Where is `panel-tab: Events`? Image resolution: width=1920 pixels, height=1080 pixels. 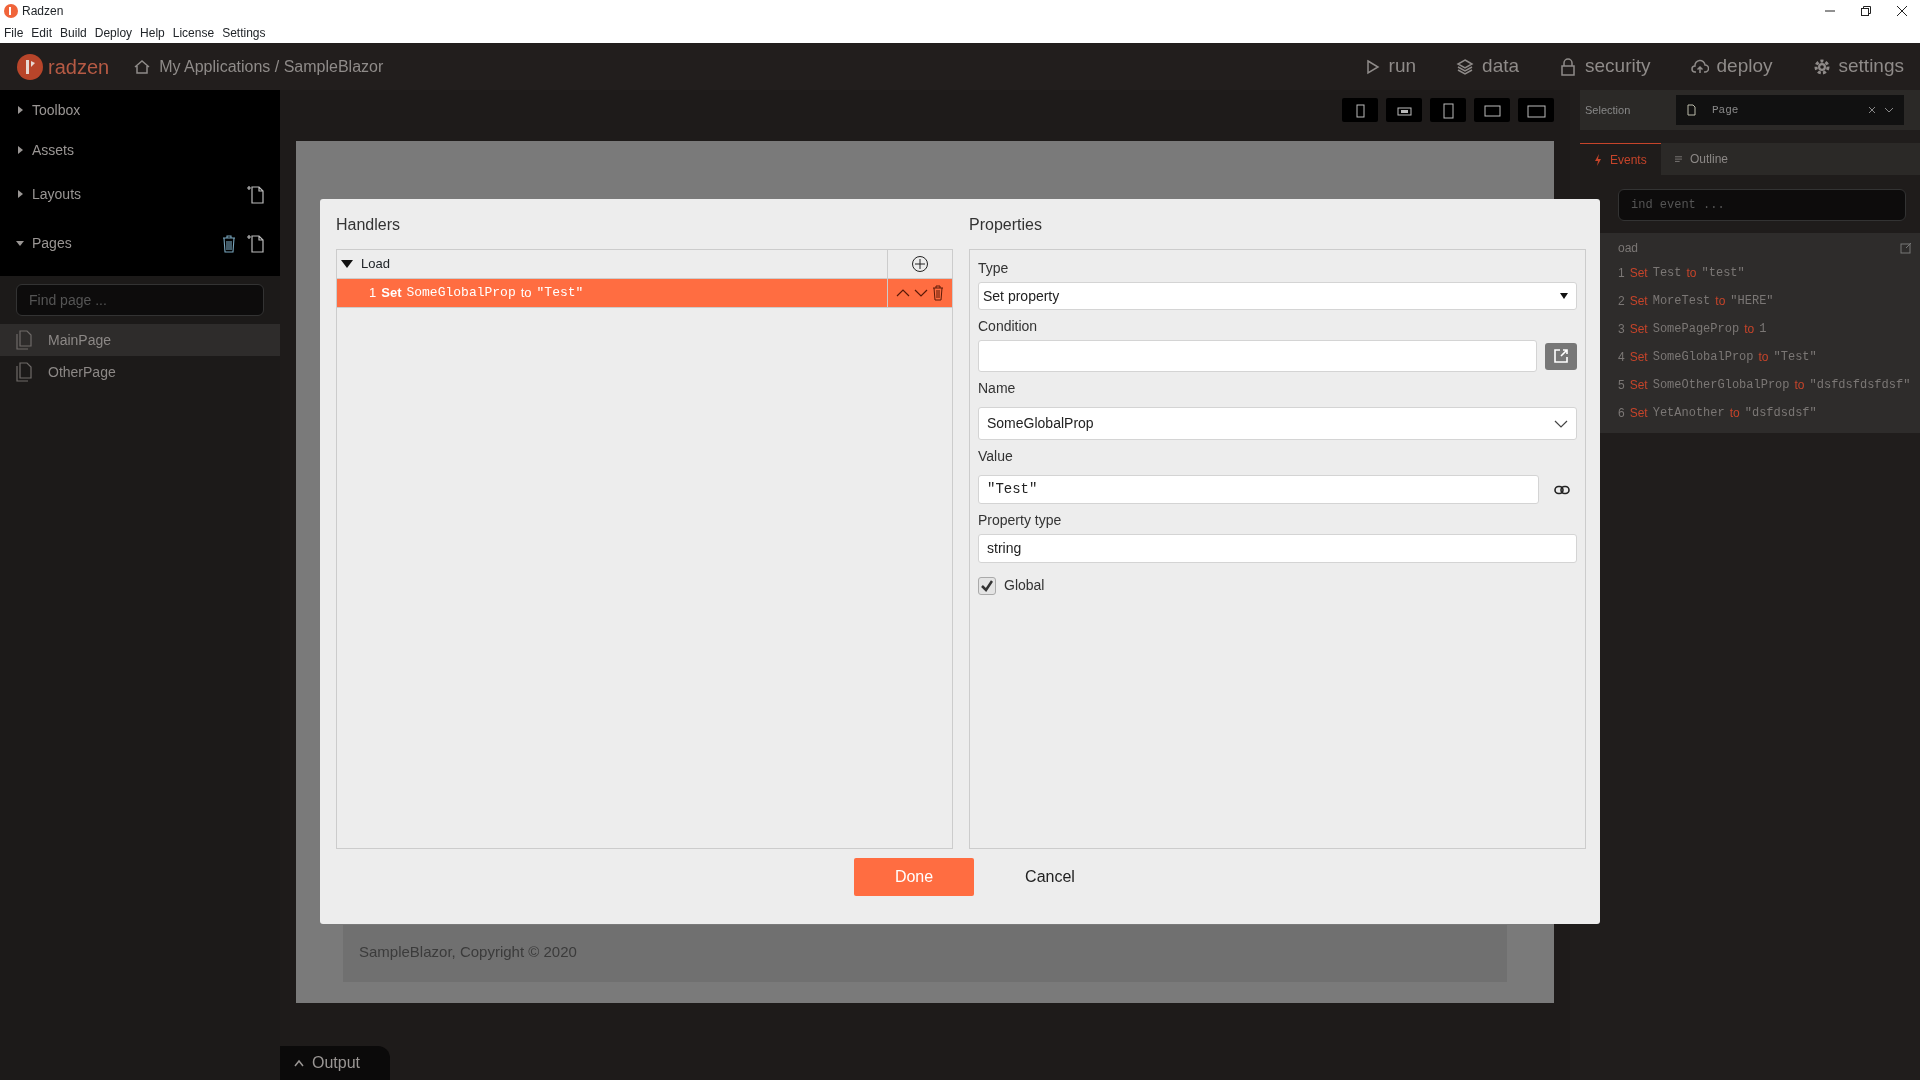
panel-tab: Events is located at coordinates (1620, 159).